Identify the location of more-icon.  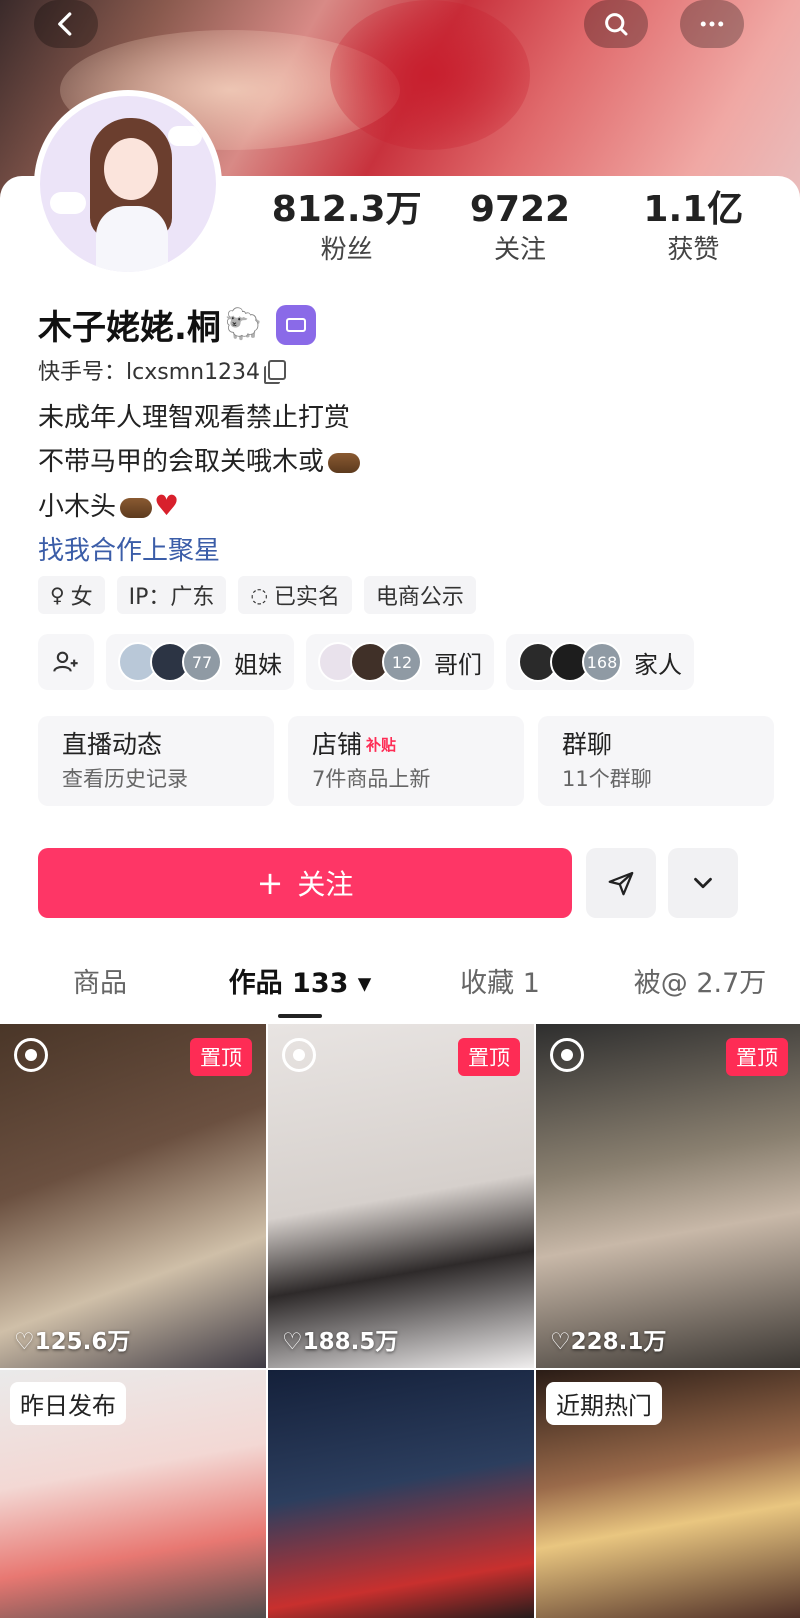
(712, 24).